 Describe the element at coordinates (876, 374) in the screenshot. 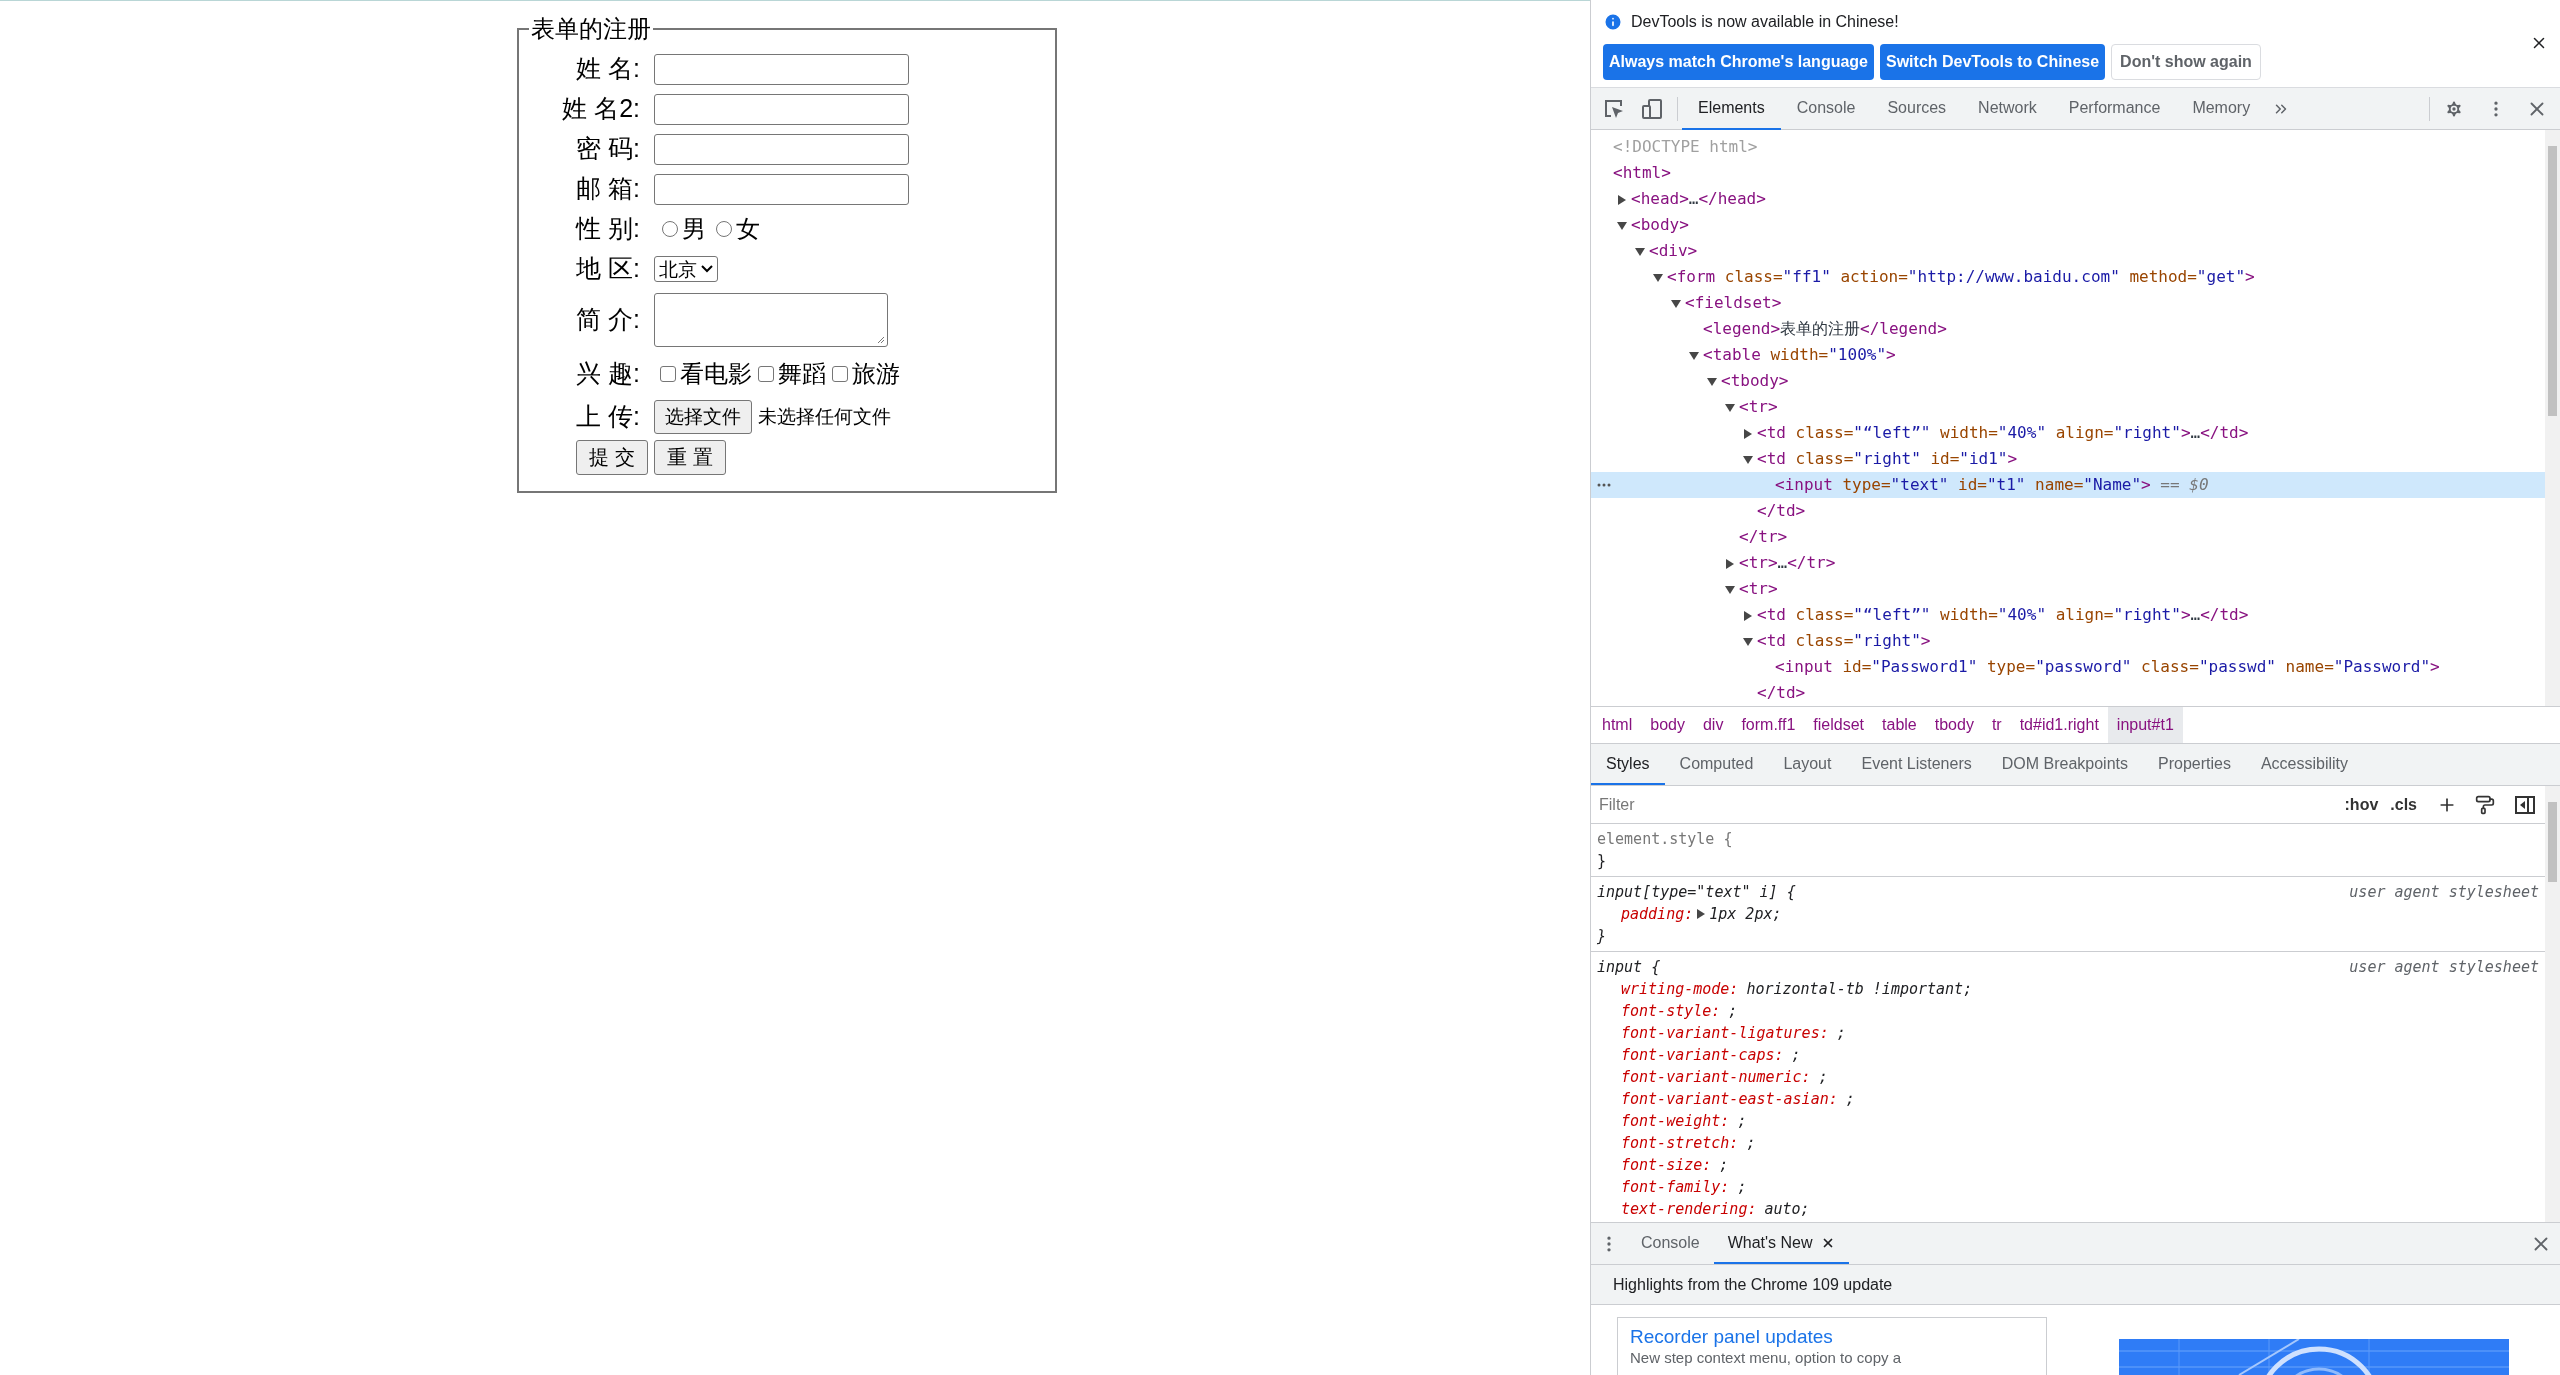

I see `checkbox-label: 旅游` at that location.